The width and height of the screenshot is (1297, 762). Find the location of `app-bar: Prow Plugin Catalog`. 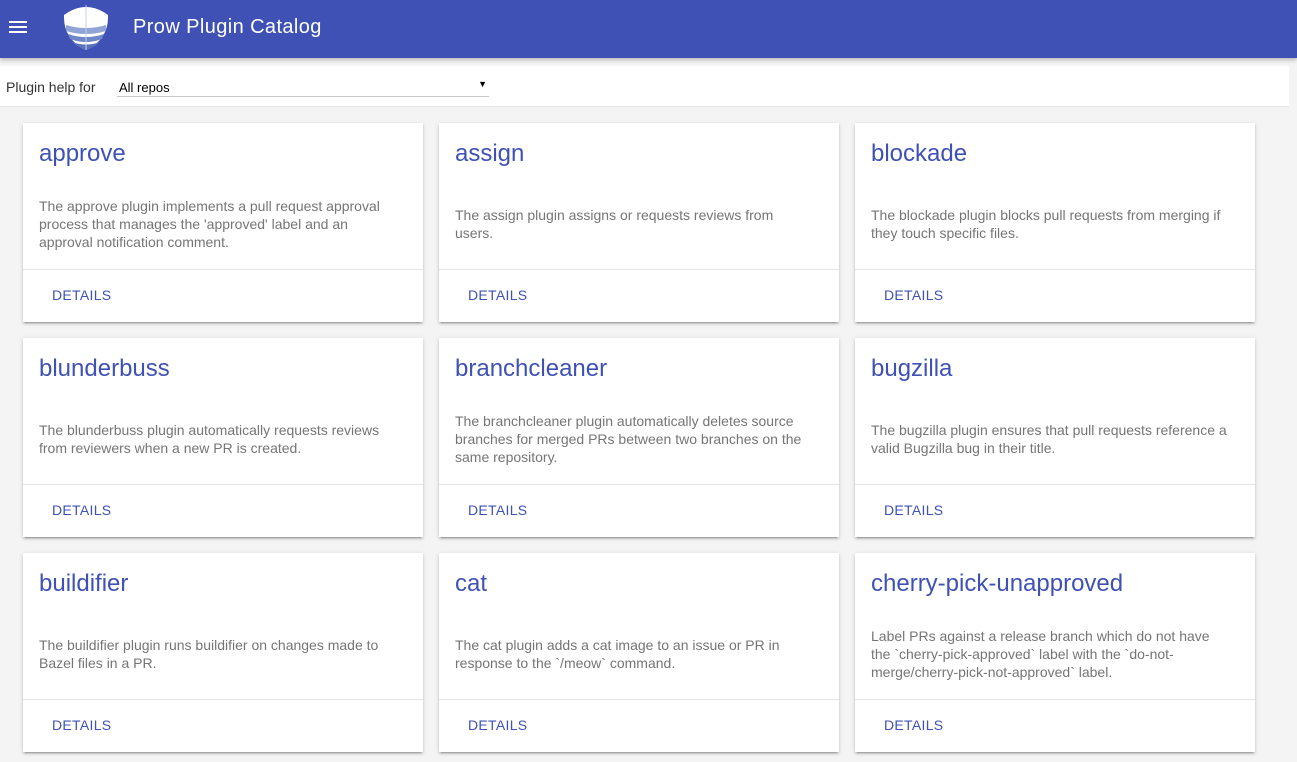

app-bar: Prow Plugin Catalog is located at coordinates (648, 29).